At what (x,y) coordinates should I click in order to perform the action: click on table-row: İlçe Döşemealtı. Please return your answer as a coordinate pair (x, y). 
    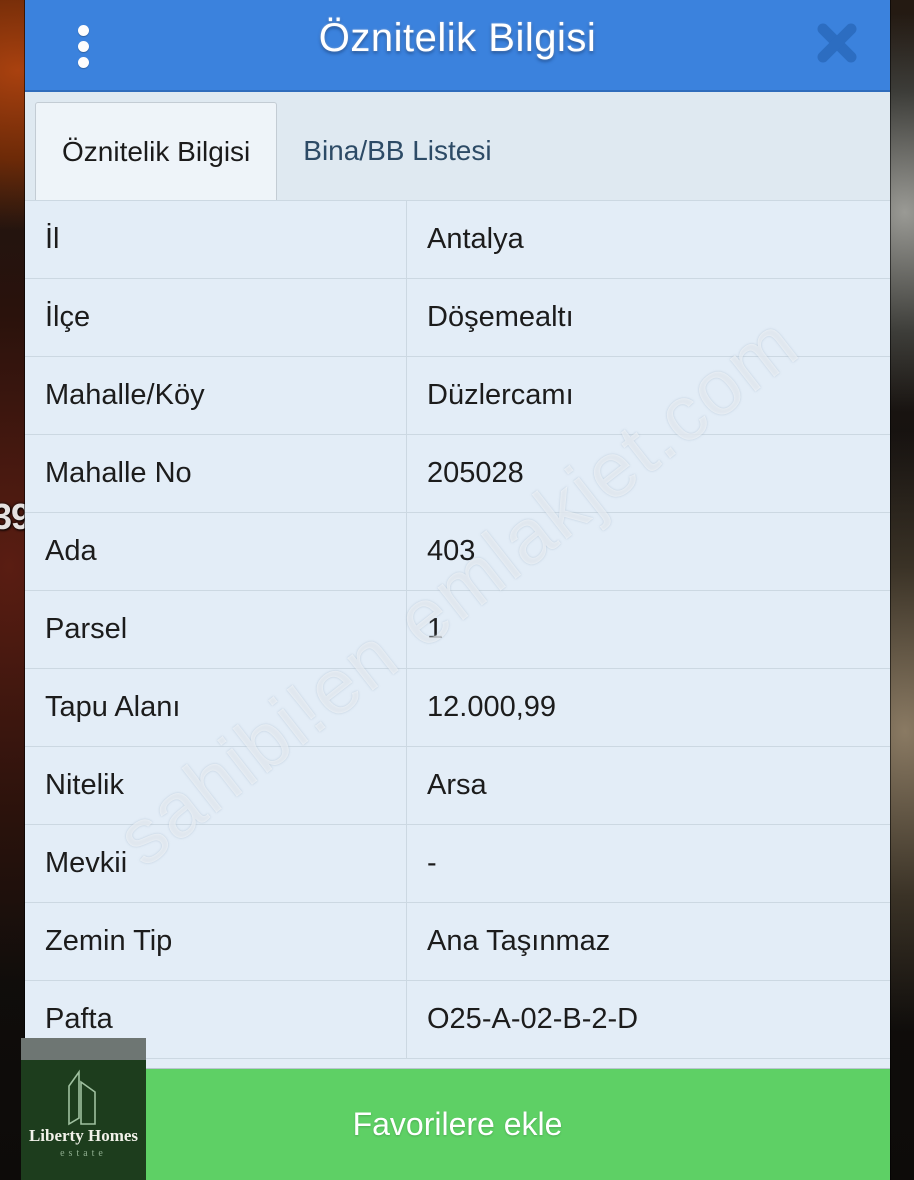
    Looking at the image, I should click on (457, 318).